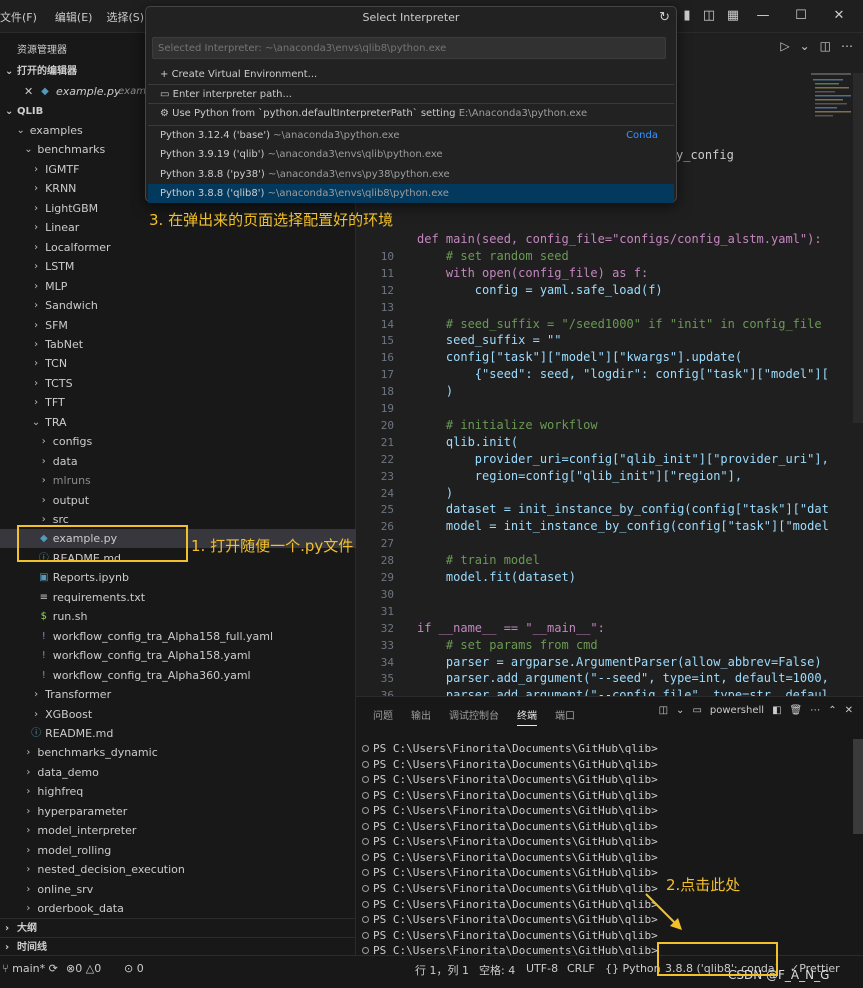  Describe the element at coordinates (832, 710) in the screenshot. I see `maximize-panel-icon: ⌃` at that location.